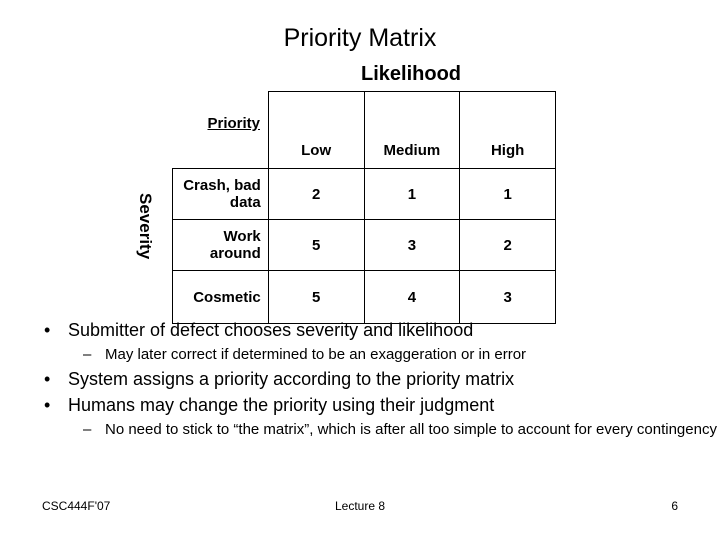  What do you see at coordinates (316, 194) in the screenshot?
I see `cell-crash-low: 2` at bounding box center [316, 194].